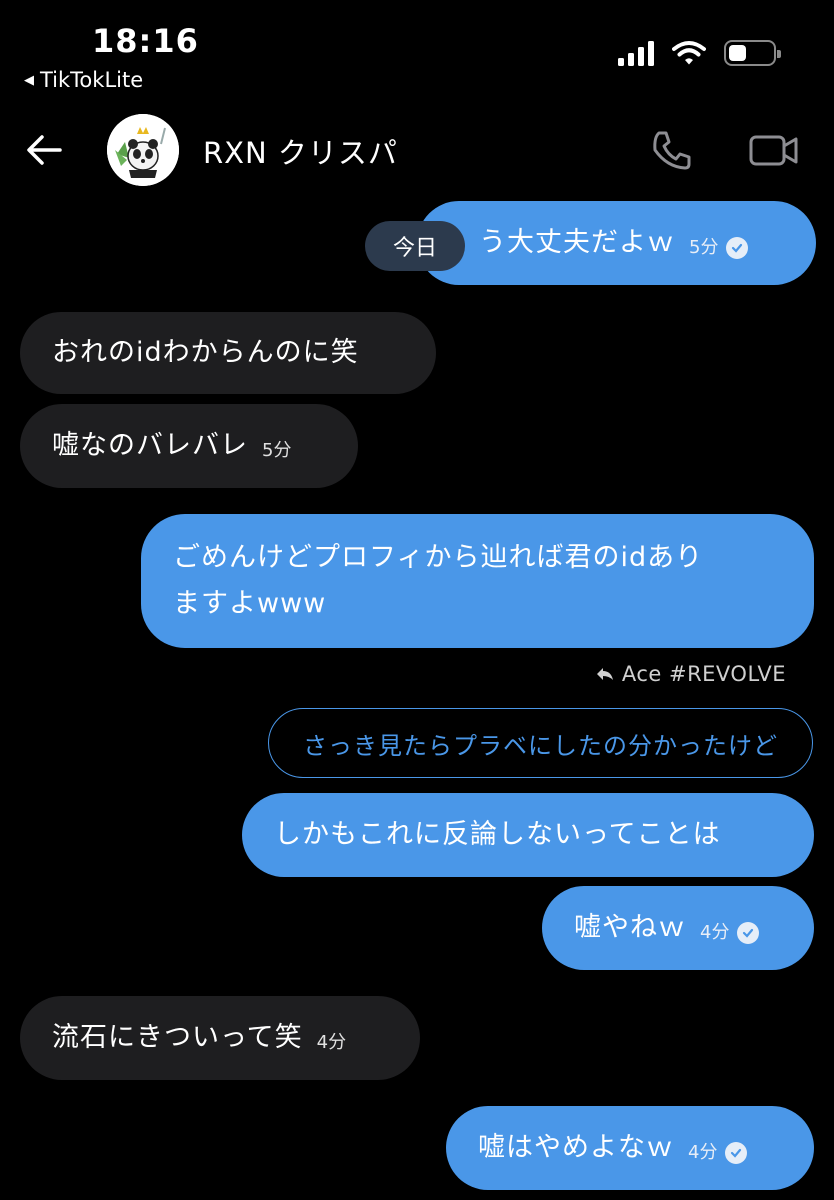  Describe the element at coordinates (672, 150) in the screenshot. I see `phone-call-icon` at that location.